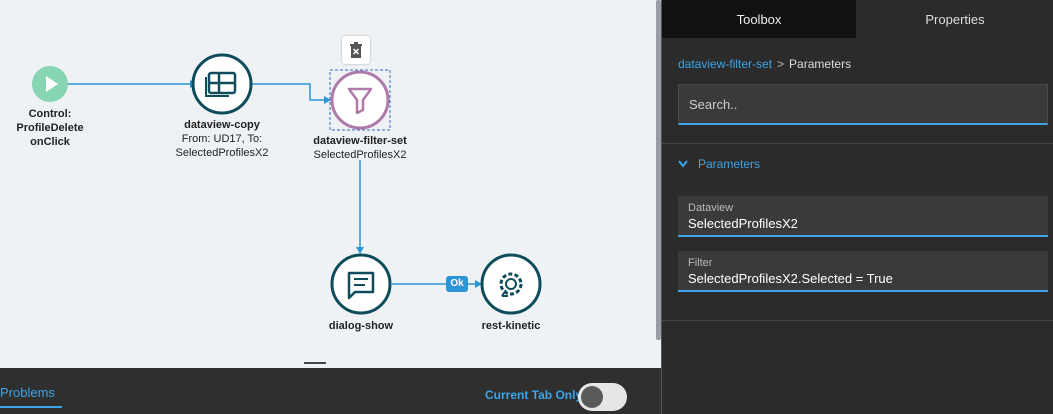 The width and height of the screenshot is (1053, 414). I want to click on breadcrumb-current: Parameters, so click(820, 64).